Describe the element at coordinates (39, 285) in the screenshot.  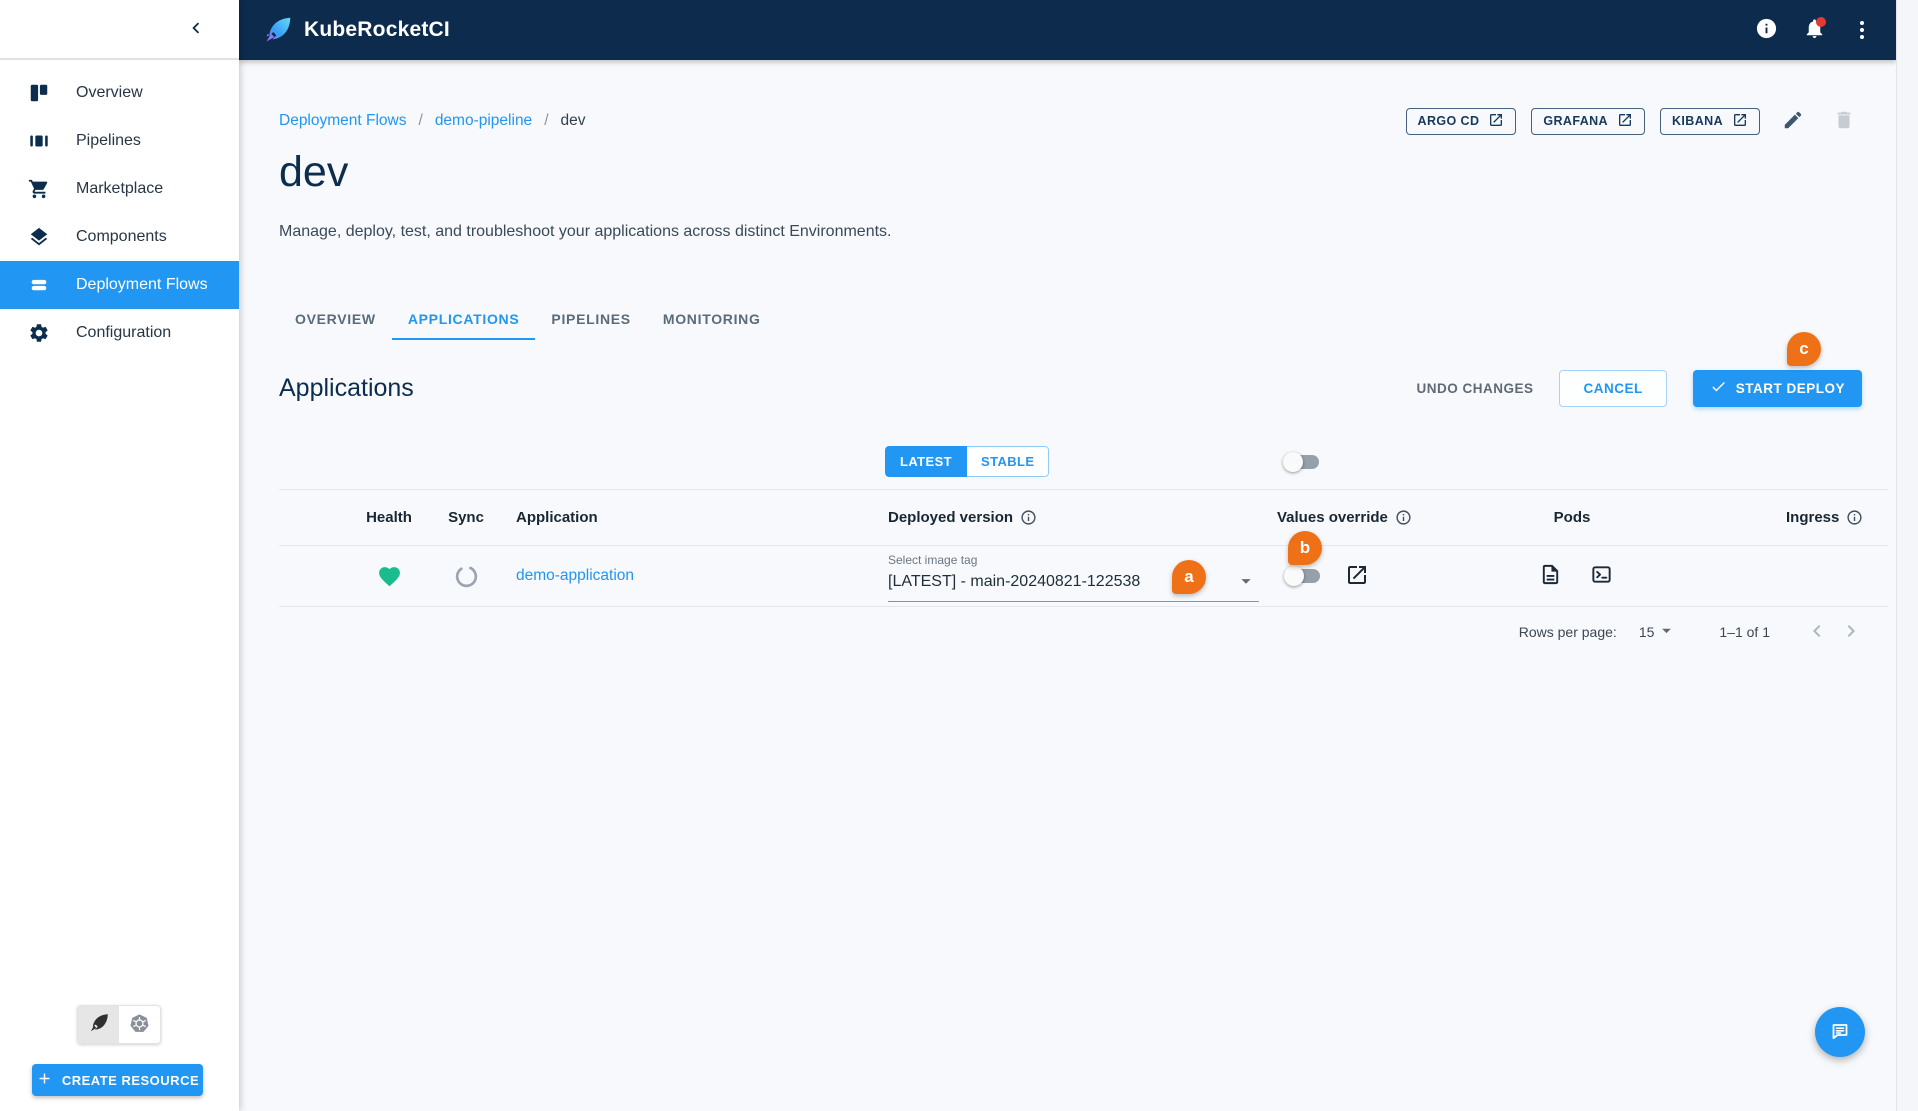
I see `deployment-flows-icon` at that location.